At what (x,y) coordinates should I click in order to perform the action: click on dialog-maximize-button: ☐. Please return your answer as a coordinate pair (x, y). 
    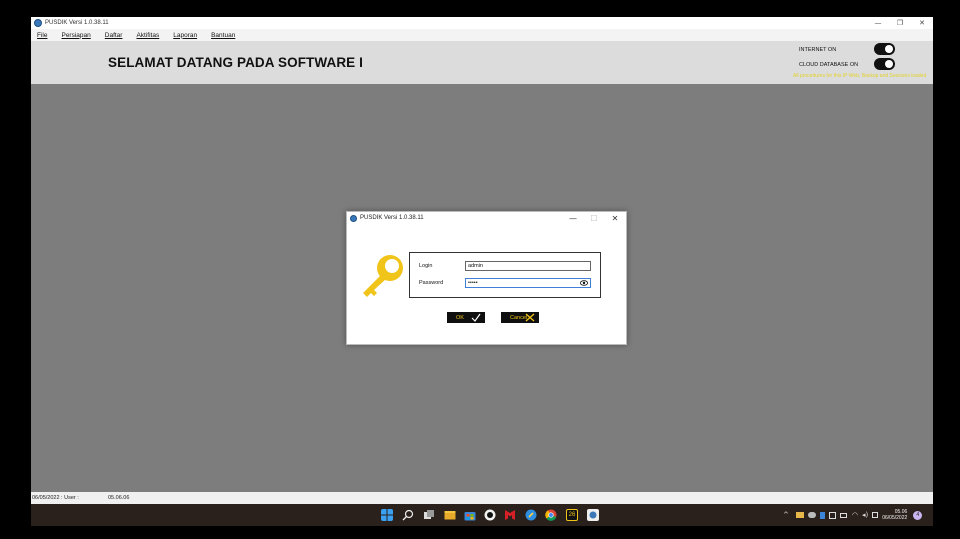
    Looking at the image, I should click on (594, 218).